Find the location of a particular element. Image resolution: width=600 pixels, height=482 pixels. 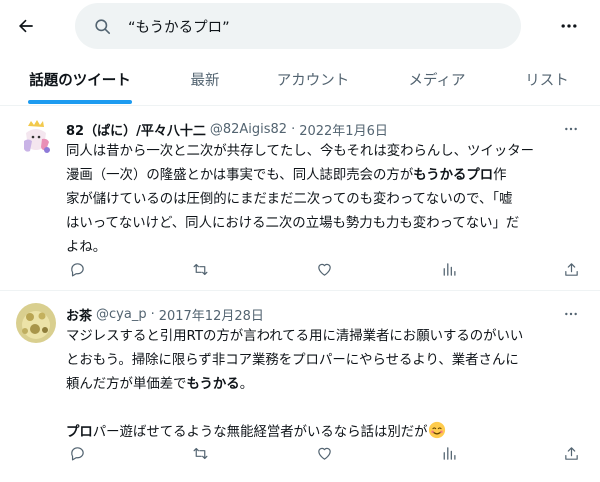

display-name: お茶 is located at coordinates (79, 314).